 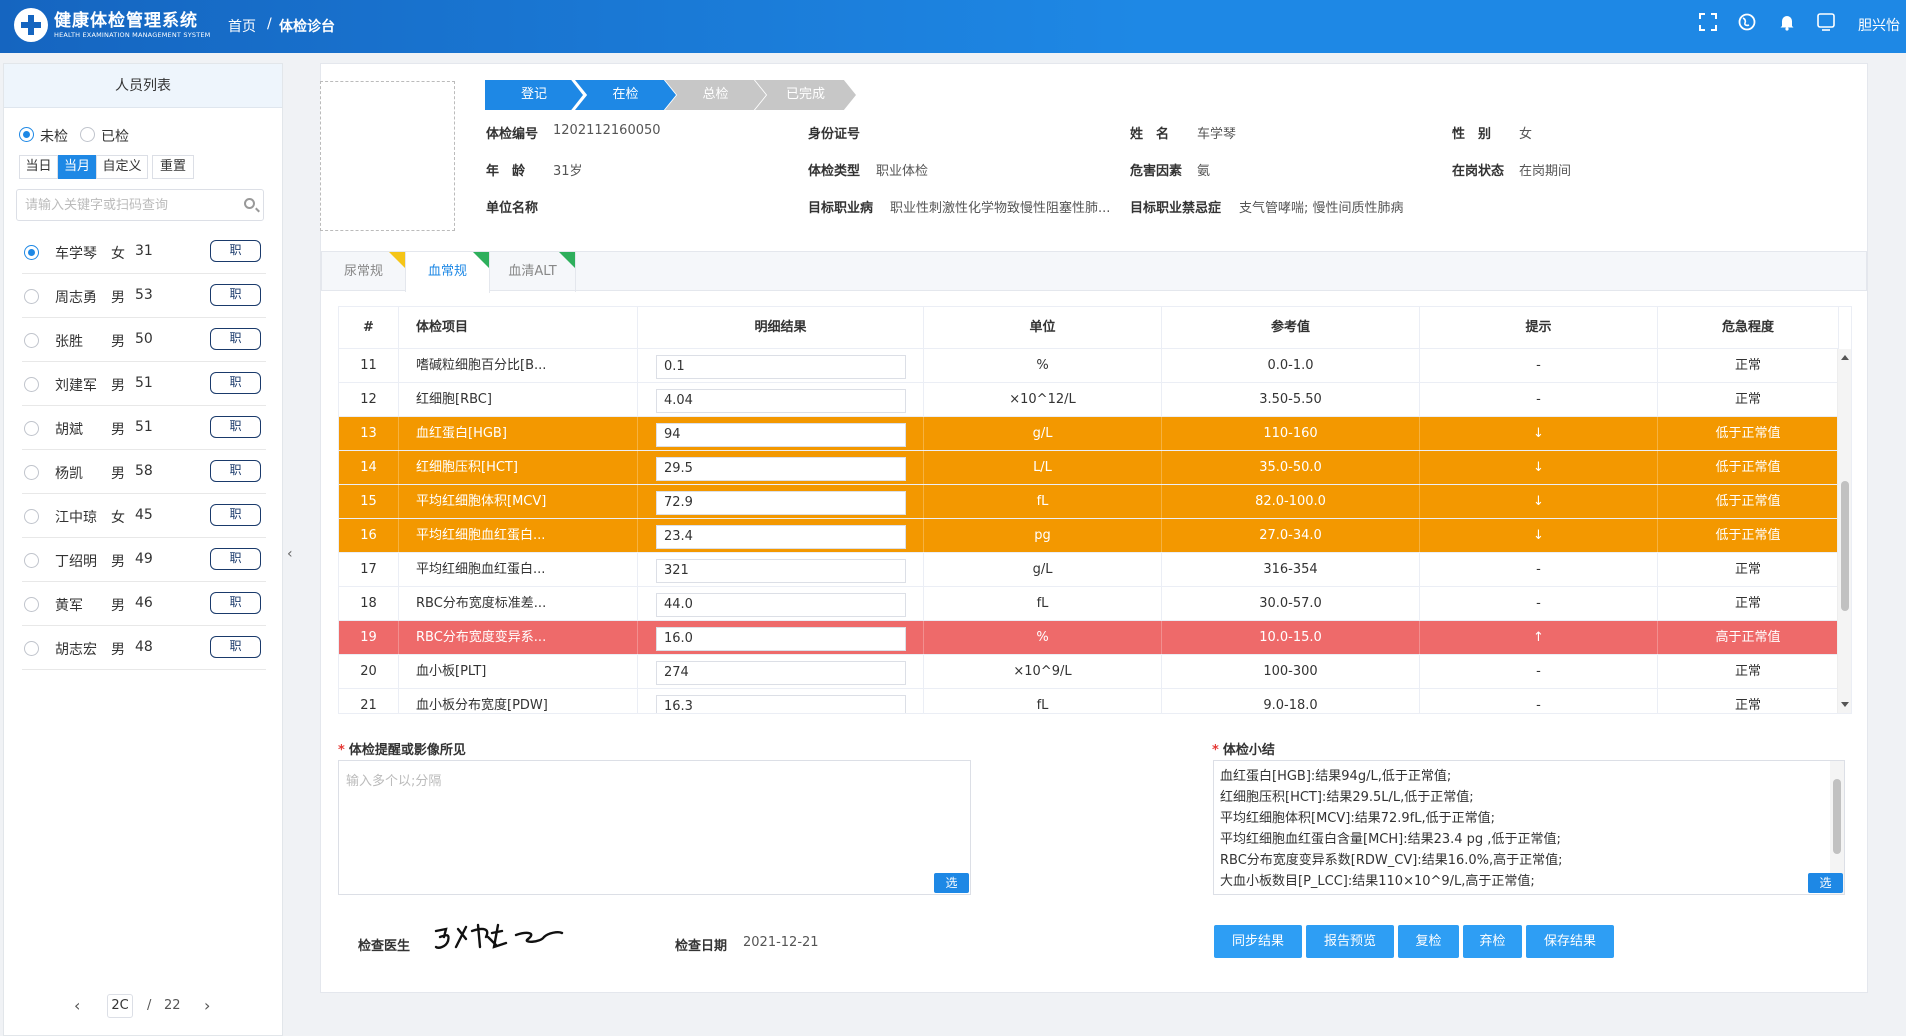 What do you see at coordinates (144, 560) in the screenshot?
I see `person-list-item: 丁绍明男 49 职` at bounding box center [144, 560].